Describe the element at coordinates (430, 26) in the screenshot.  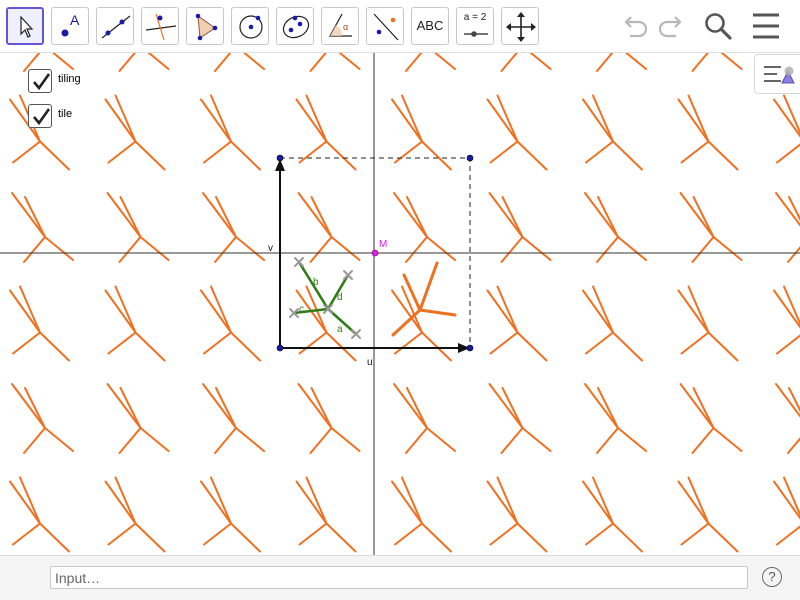
I see `text-tool-button: ABC` at that location.